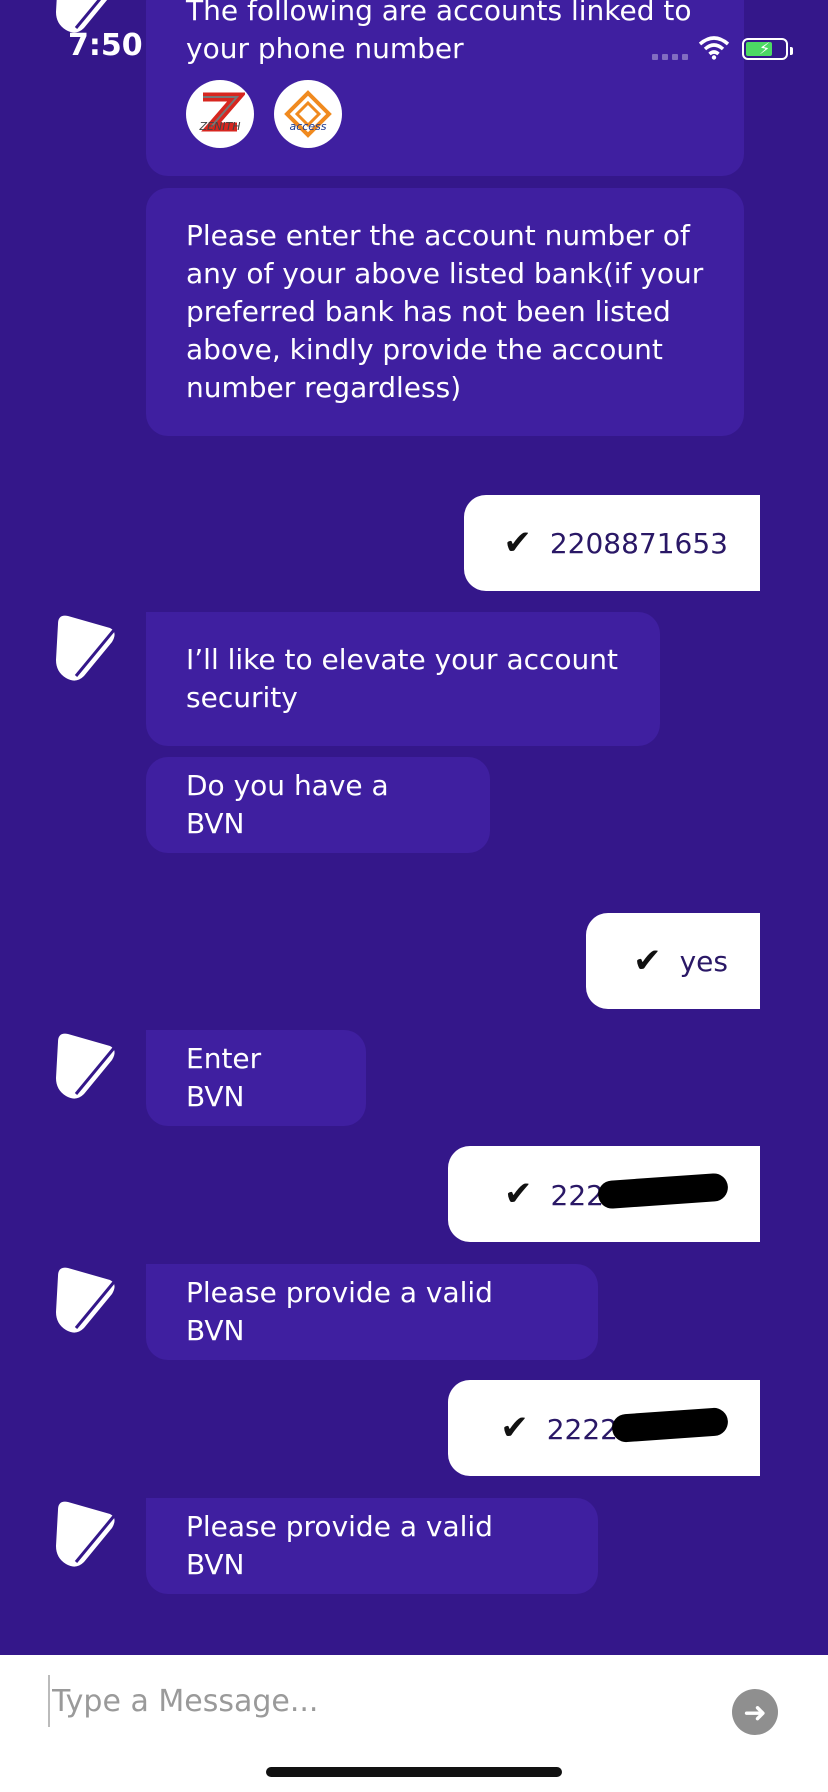  Describe the element at coordinates (670, 57) in the screenshot. I see `cellular-signal-icon` at that location.